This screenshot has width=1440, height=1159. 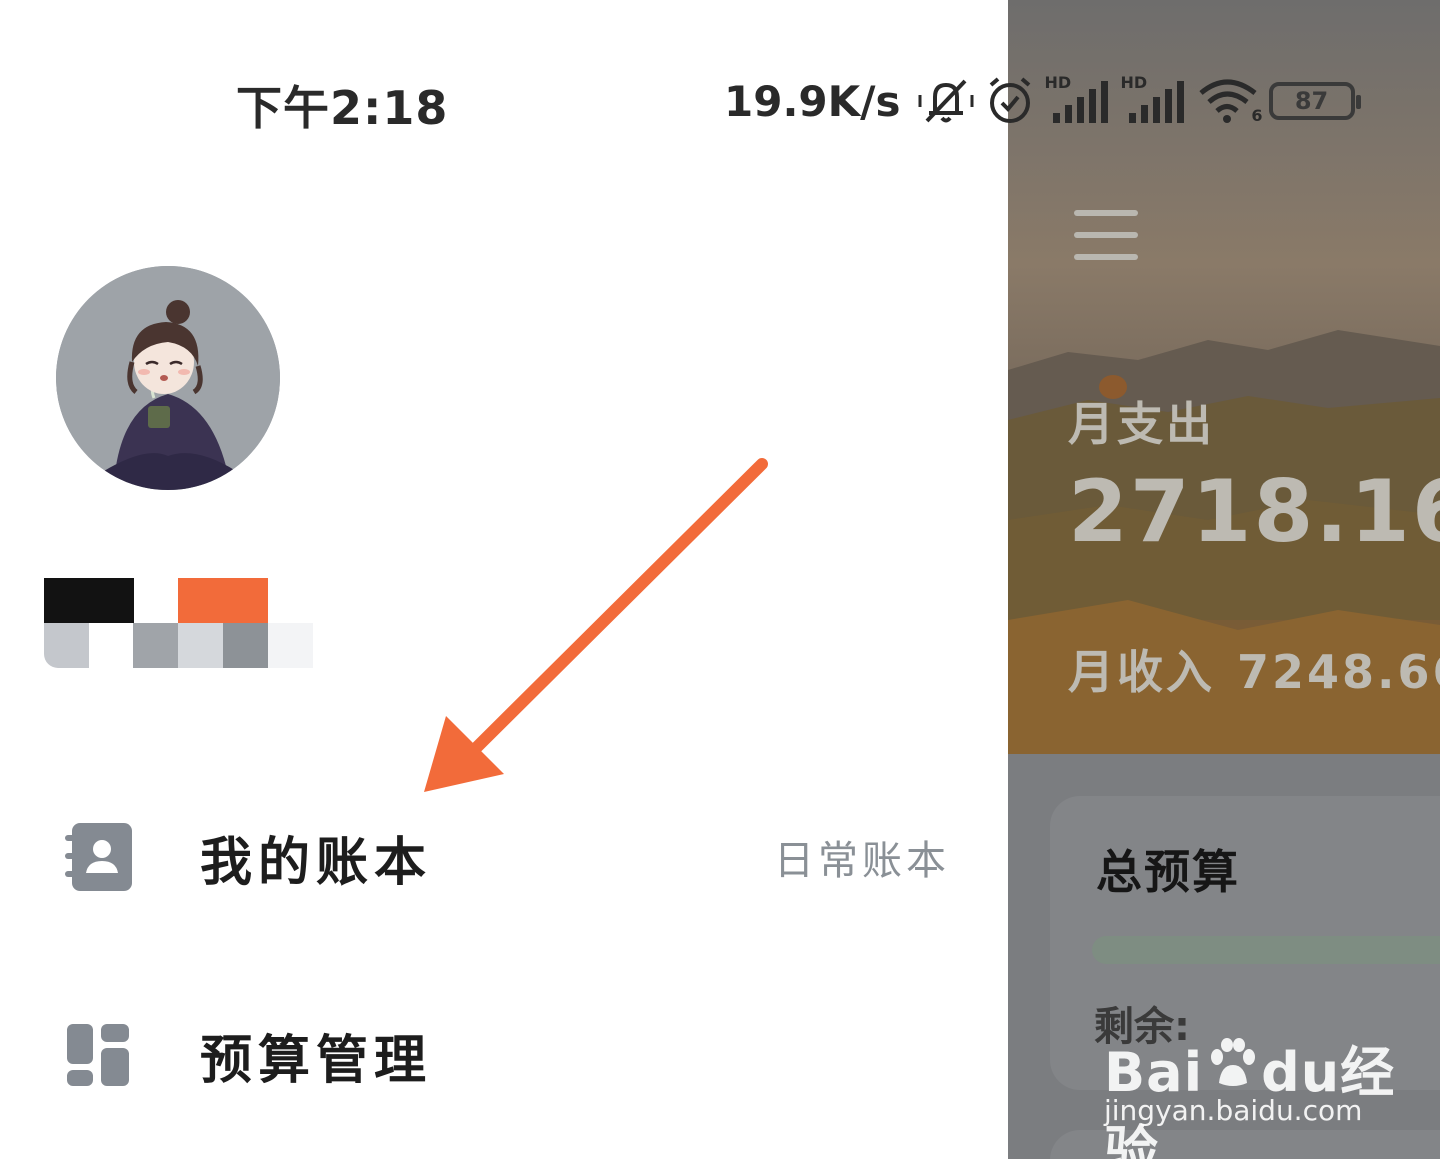 What do you see at coordinates (1257, 115) in the screenshot?
I see `wifi-6-label: 6` at bounding box center [1257, 115].